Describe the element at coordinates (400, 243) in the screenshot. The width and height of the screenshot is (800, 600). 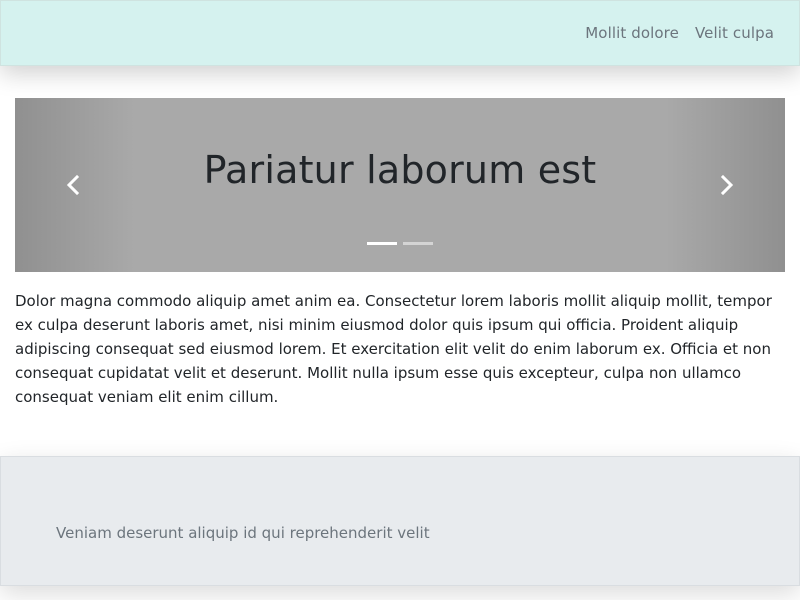
I see `carousel-indicators` at that location.